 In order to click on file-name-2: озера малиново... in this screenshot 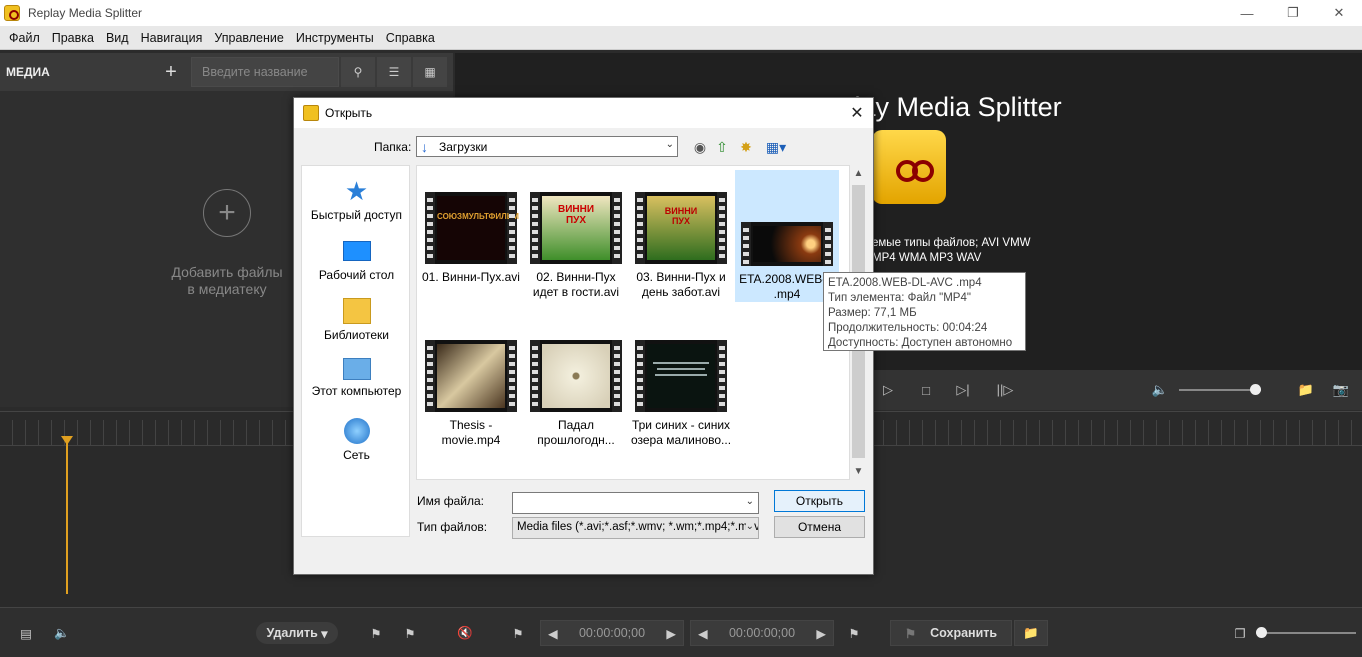, I will do `click(681, 440)`.